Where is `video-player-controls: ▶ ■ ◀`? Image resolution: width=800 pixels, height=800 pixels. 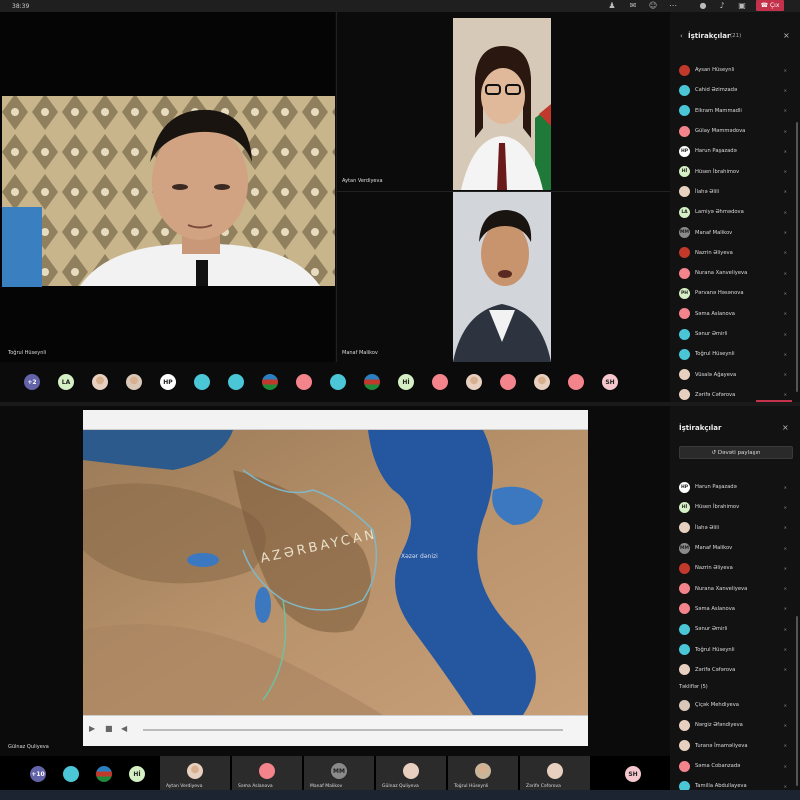 video-player-controls: ▶ ■ ◀ is located at coordinates (335, 730).